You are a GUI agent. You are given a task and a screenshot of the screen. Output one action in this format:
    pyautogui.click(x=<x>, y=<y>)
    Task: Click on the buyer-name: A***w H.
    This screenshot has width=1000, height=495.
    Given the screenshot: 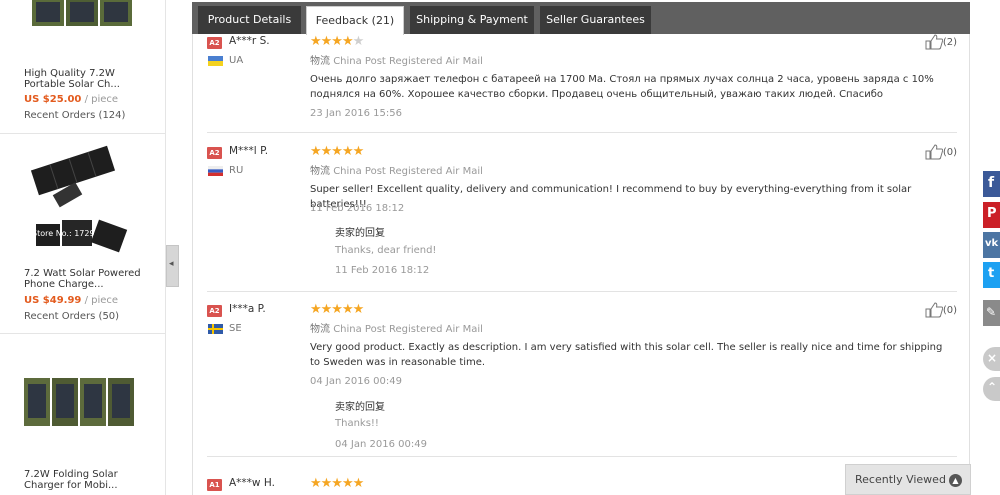 What is the action you would take?
    pyautogui.click(x=252, y=483)
    